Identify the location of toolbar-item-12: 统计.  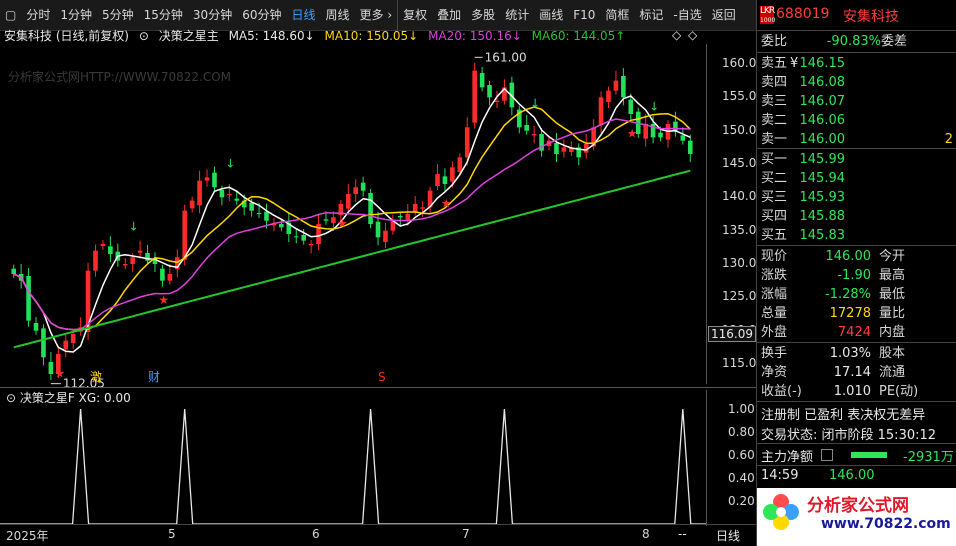
(517, 15).